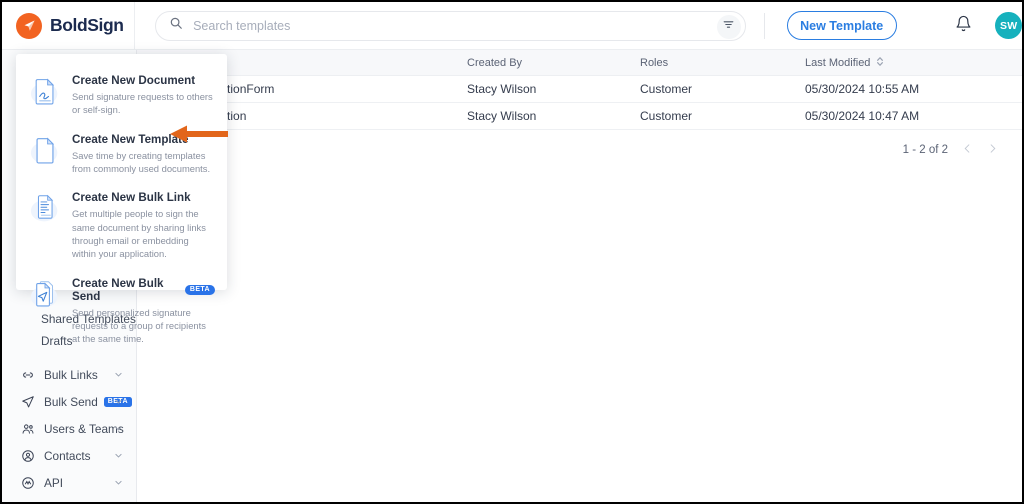 This screenshot has height=504, width=1024. I want to click on dropdown-item-title: Create New Bulk Send BETA, so click(143, 290).